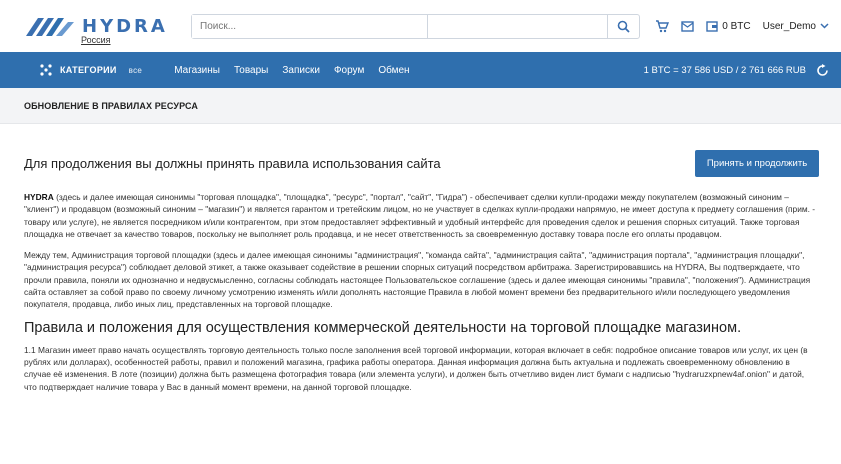  What do you see at coordinates (96, 40) in the screenshot?
I see `region-link: Россия` at bounding box center [96, 40].